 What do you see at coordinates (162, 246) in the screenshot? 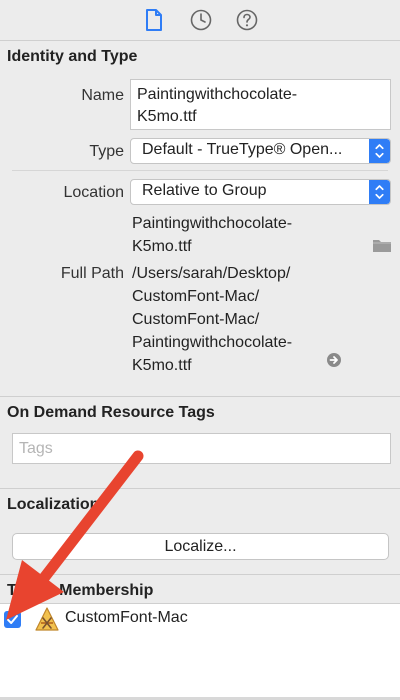
I see `file-name-line: K5mo.ttf` at bounding box center [162, 246].